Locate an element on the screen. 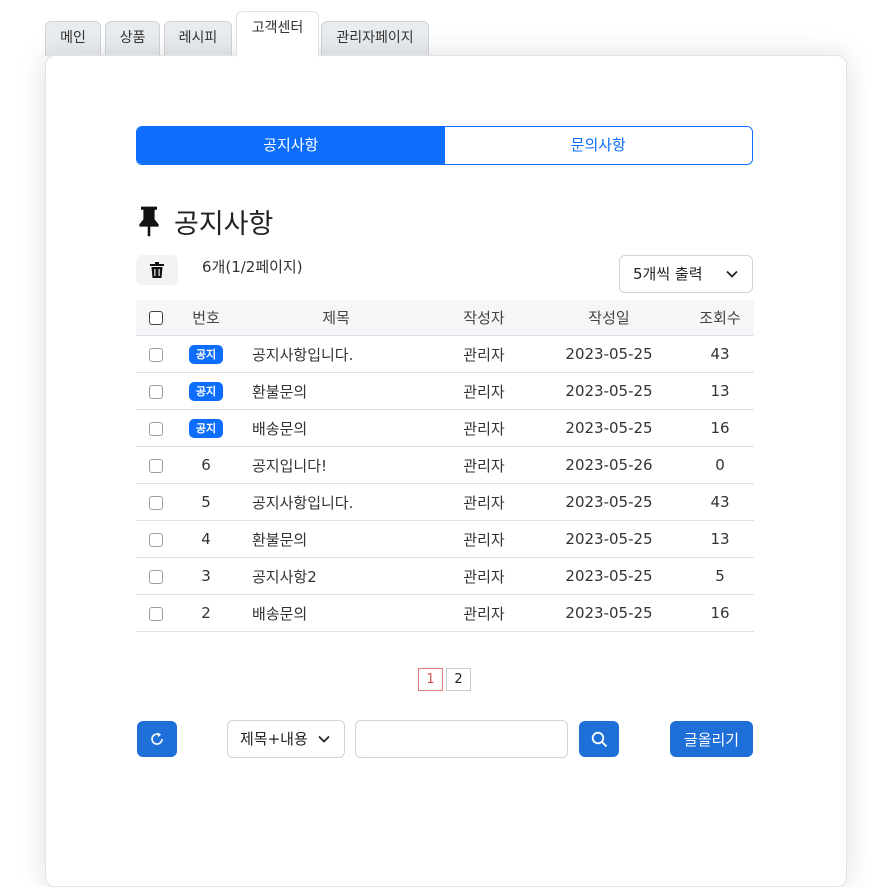 Image resolution: width=891 pixels, height=887 pixels. row-views: 16 is located at coordinates (720, 613).